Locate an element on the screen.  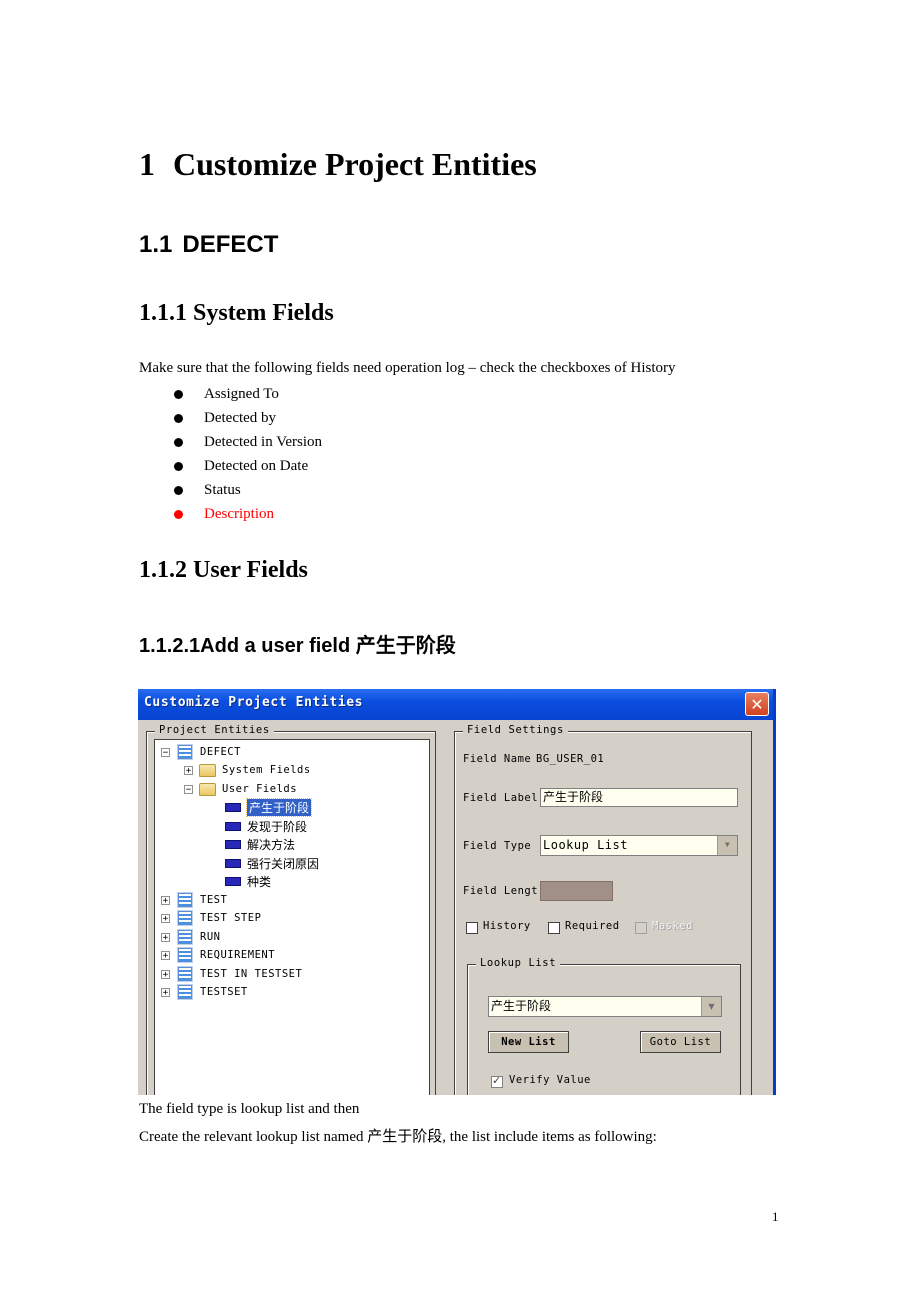
lookup-list-label: Lookup List is located at coordinates (518, 963).